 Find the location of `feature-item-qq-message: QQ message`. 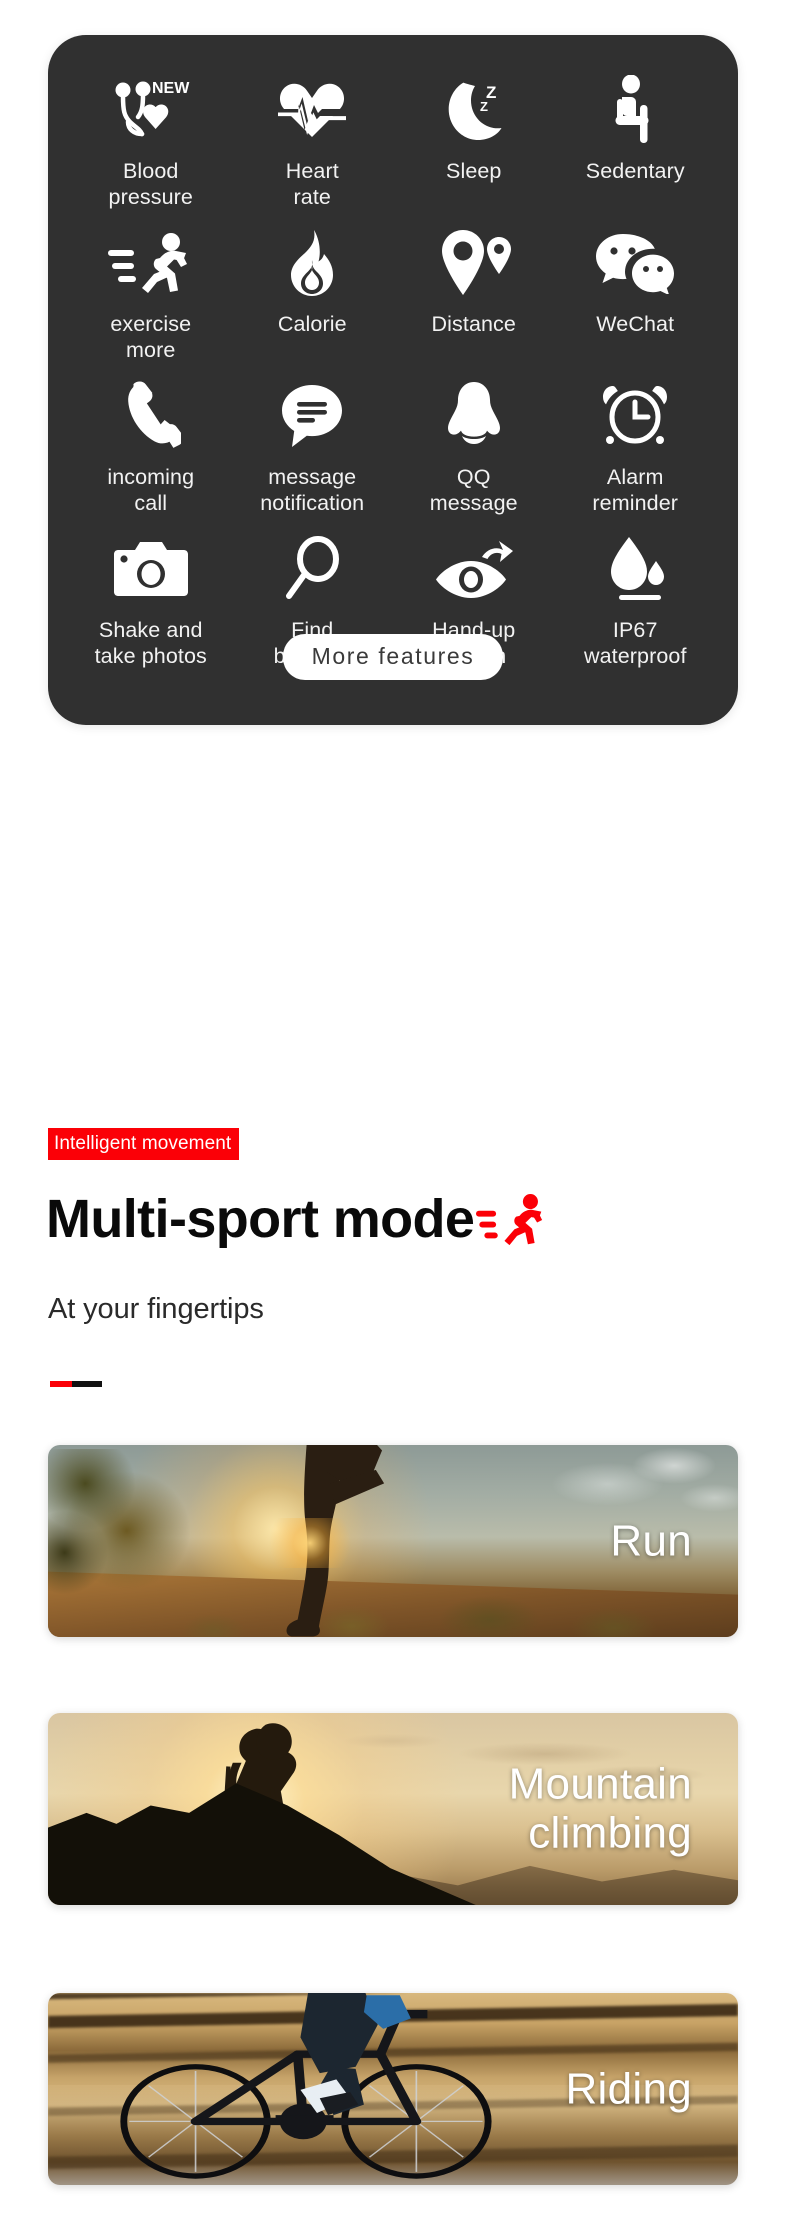

feature-item-qq-message: QQ message is located at coordinates (474, 442).